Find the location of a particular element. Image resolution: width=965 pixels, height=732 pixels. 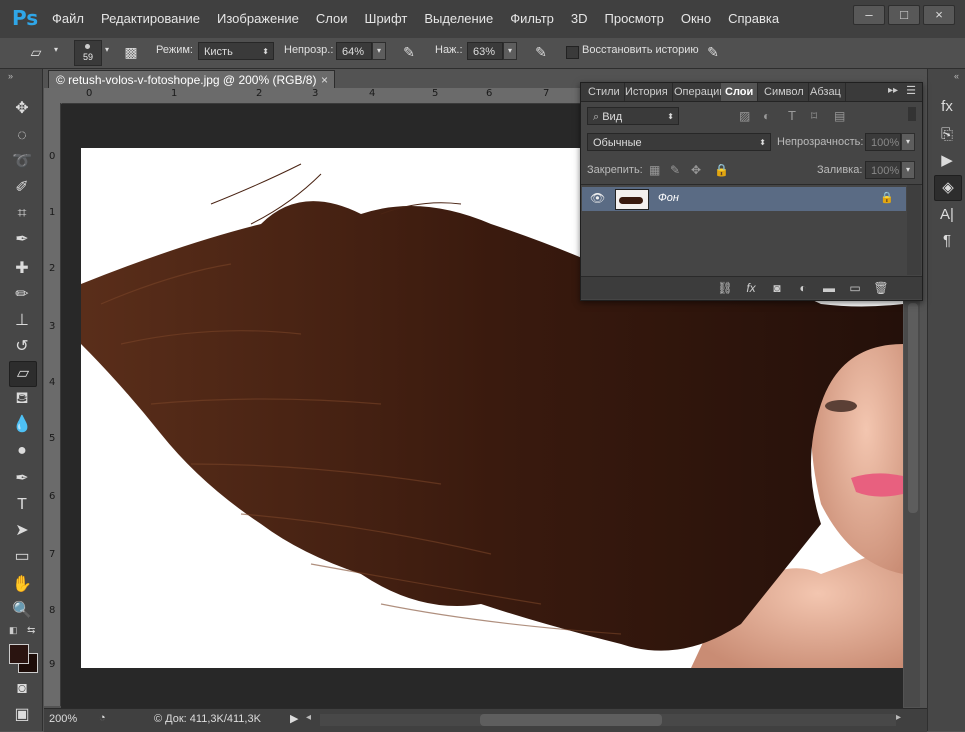

panel-menu-icon: ☰ is located at coordinates (911, 90).